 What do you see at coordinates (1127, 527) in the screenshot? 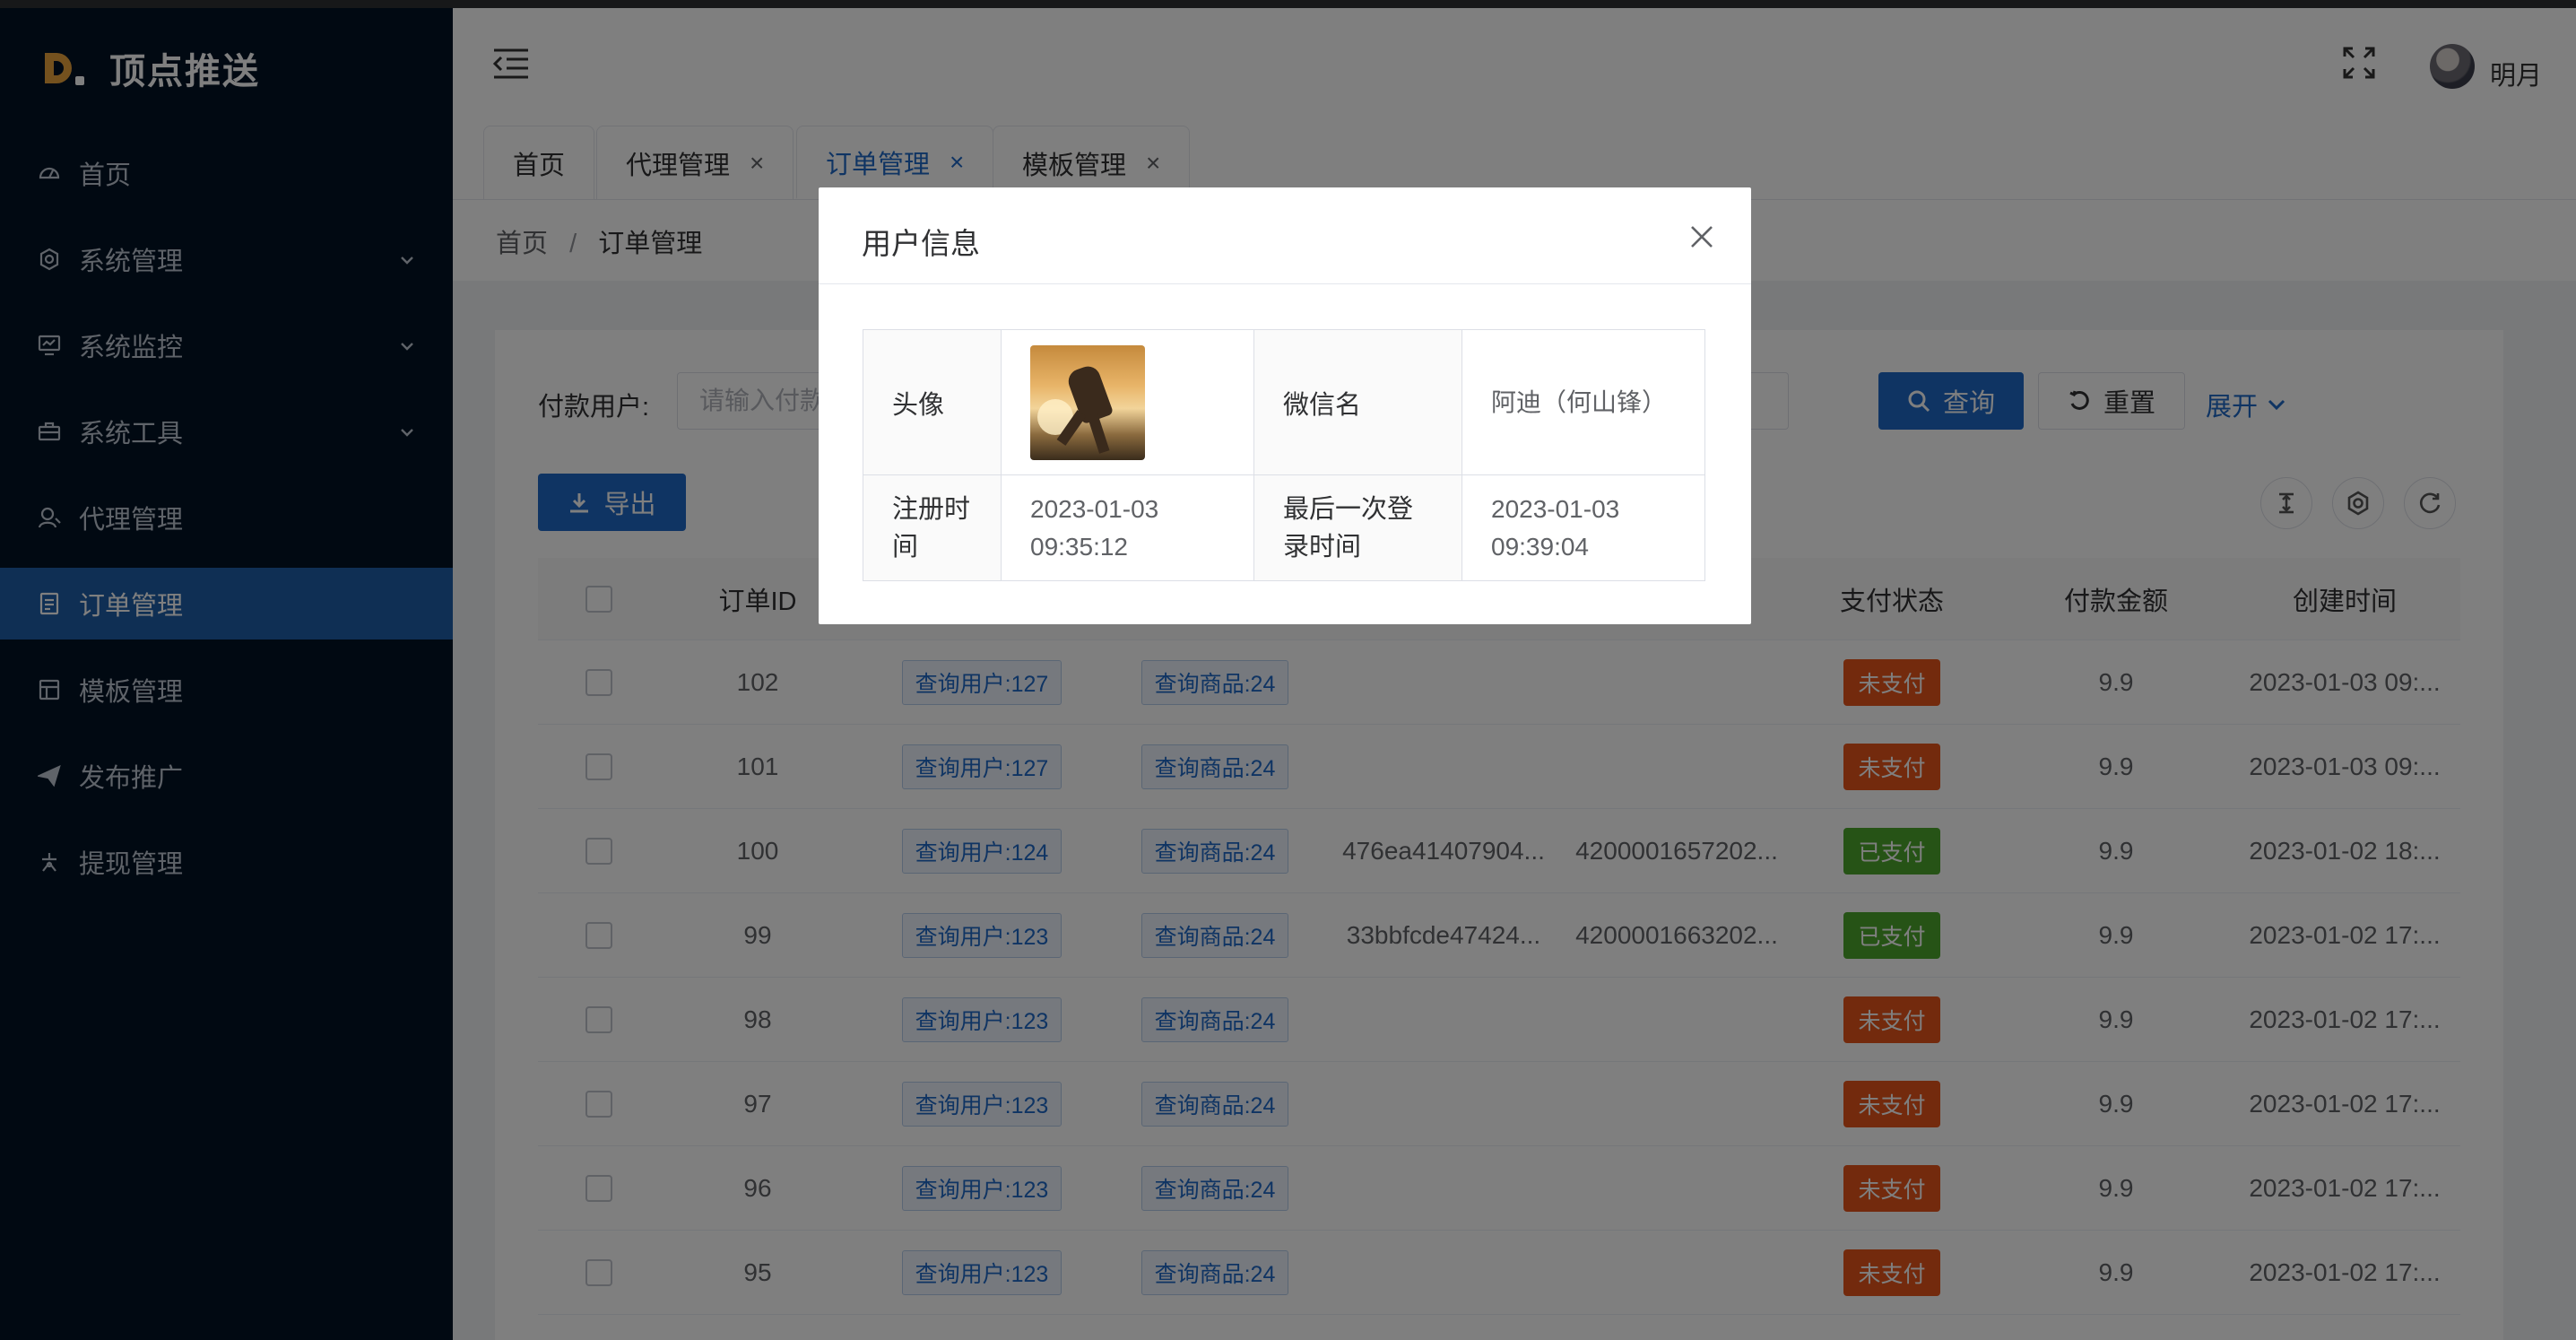
I see `register-time-value: 2023-01-03 09:35:12` at bounding box center [1127, 527].